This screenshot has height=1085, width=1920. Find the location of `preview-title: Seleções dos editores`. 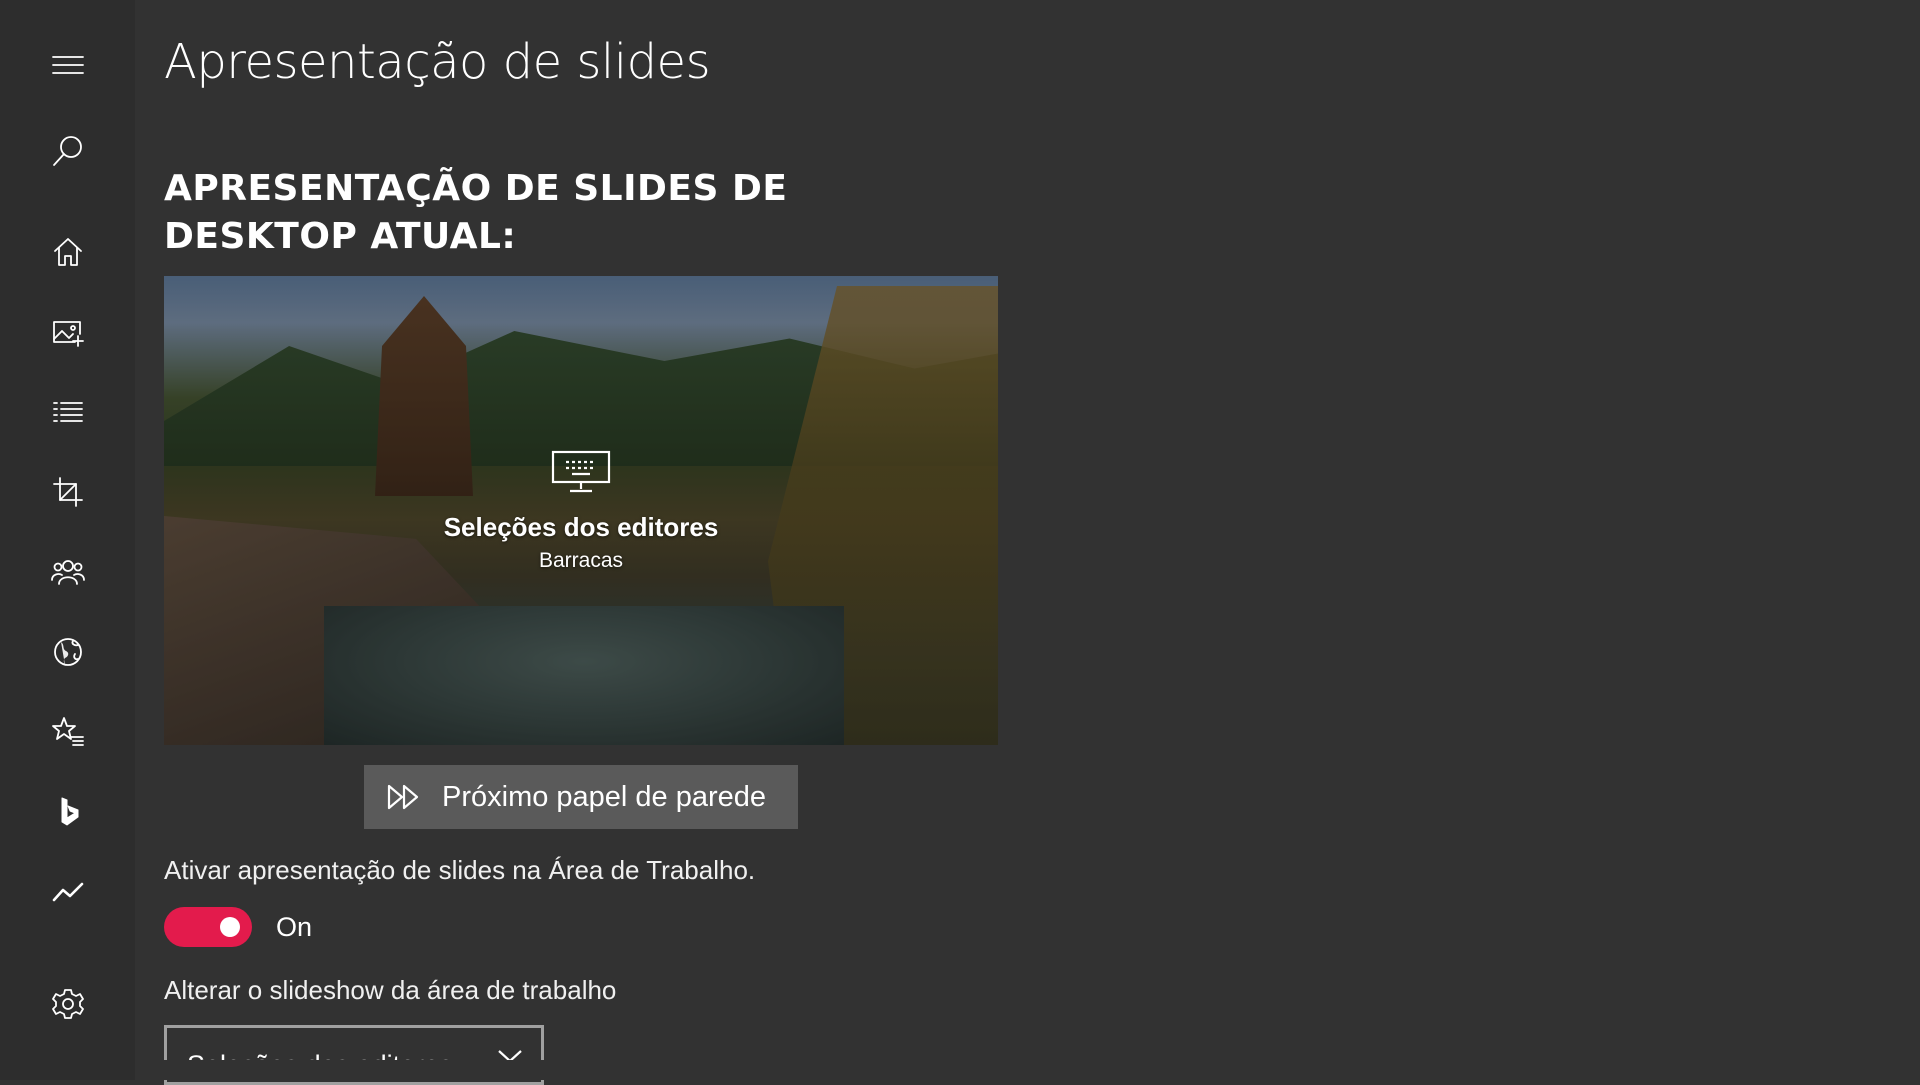

preview-title: Seleções dos editores is located at coordinates (581, 527).